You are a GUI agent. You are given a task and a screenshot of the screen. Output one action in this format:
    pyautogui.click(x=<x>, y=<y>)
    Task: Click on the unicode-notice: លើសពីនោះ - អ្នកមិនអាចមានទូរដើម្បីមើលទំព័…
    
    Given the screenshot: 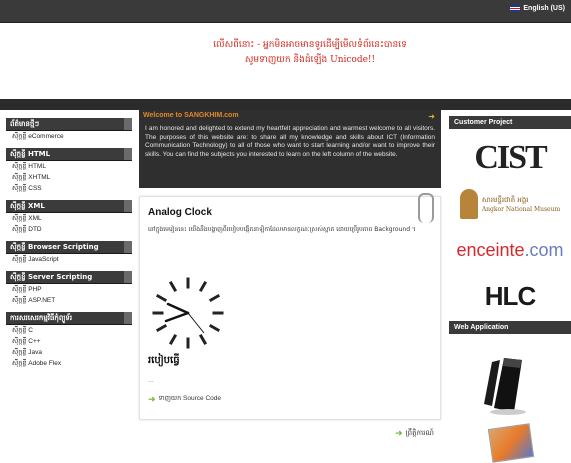 What is the action you would take?
    pyautogui.click(x=310, y=53)
    